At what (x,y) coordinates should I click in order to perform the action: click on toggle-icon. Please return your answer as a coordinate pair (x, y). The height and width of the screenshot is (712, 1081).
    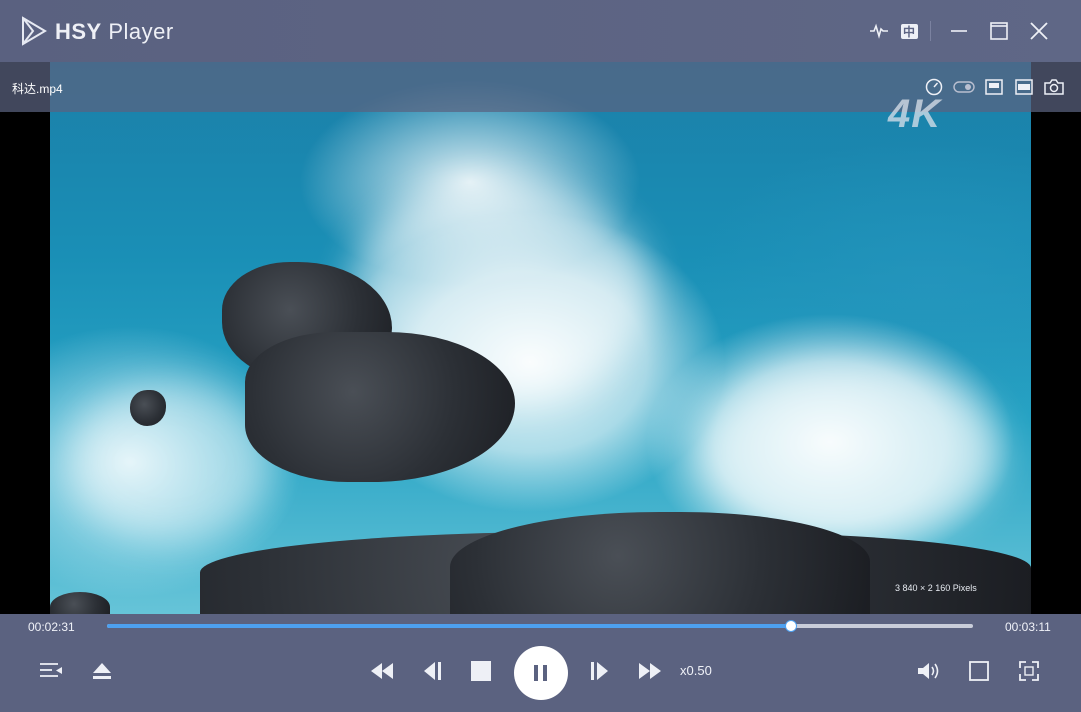
    Looking at the image, I should click on (964, 87).